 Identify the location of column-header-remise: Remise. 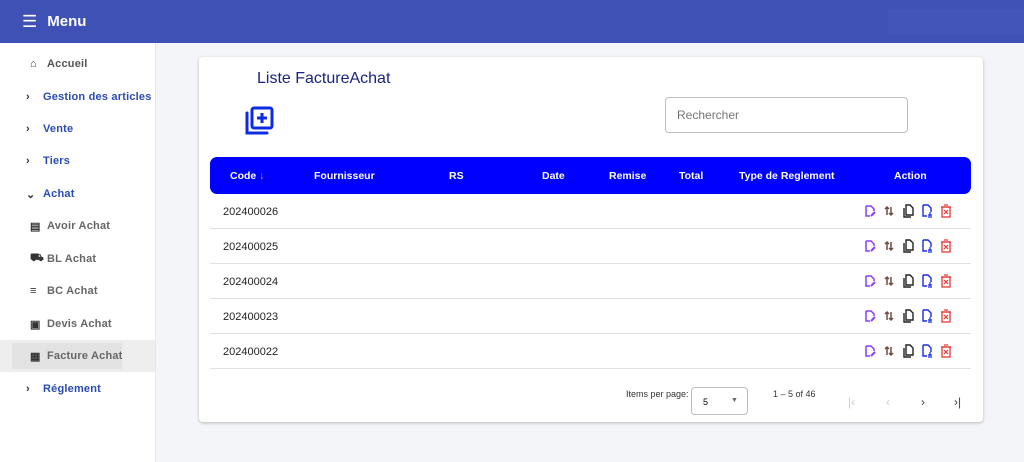
(628, 176).